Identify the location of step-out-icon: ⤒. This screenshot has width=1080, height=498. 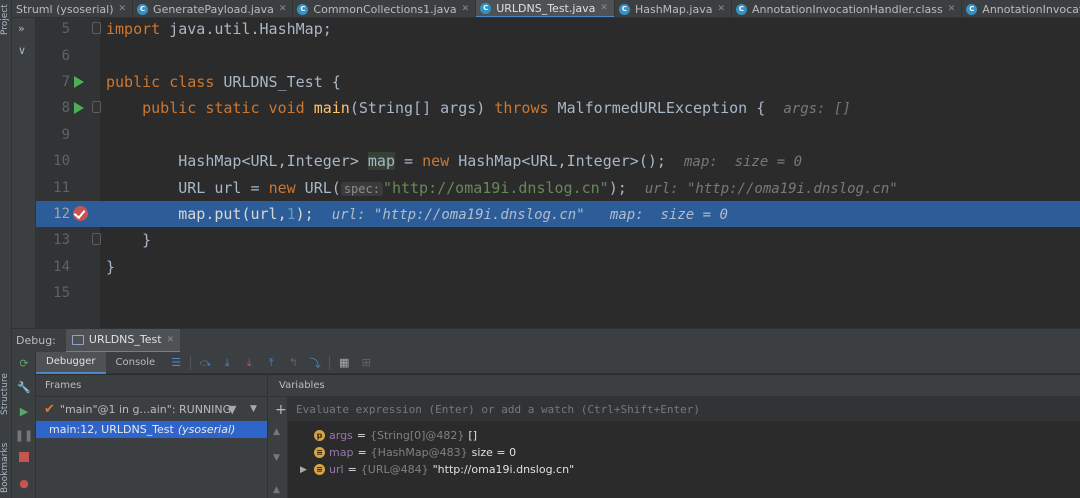
(271, 363).